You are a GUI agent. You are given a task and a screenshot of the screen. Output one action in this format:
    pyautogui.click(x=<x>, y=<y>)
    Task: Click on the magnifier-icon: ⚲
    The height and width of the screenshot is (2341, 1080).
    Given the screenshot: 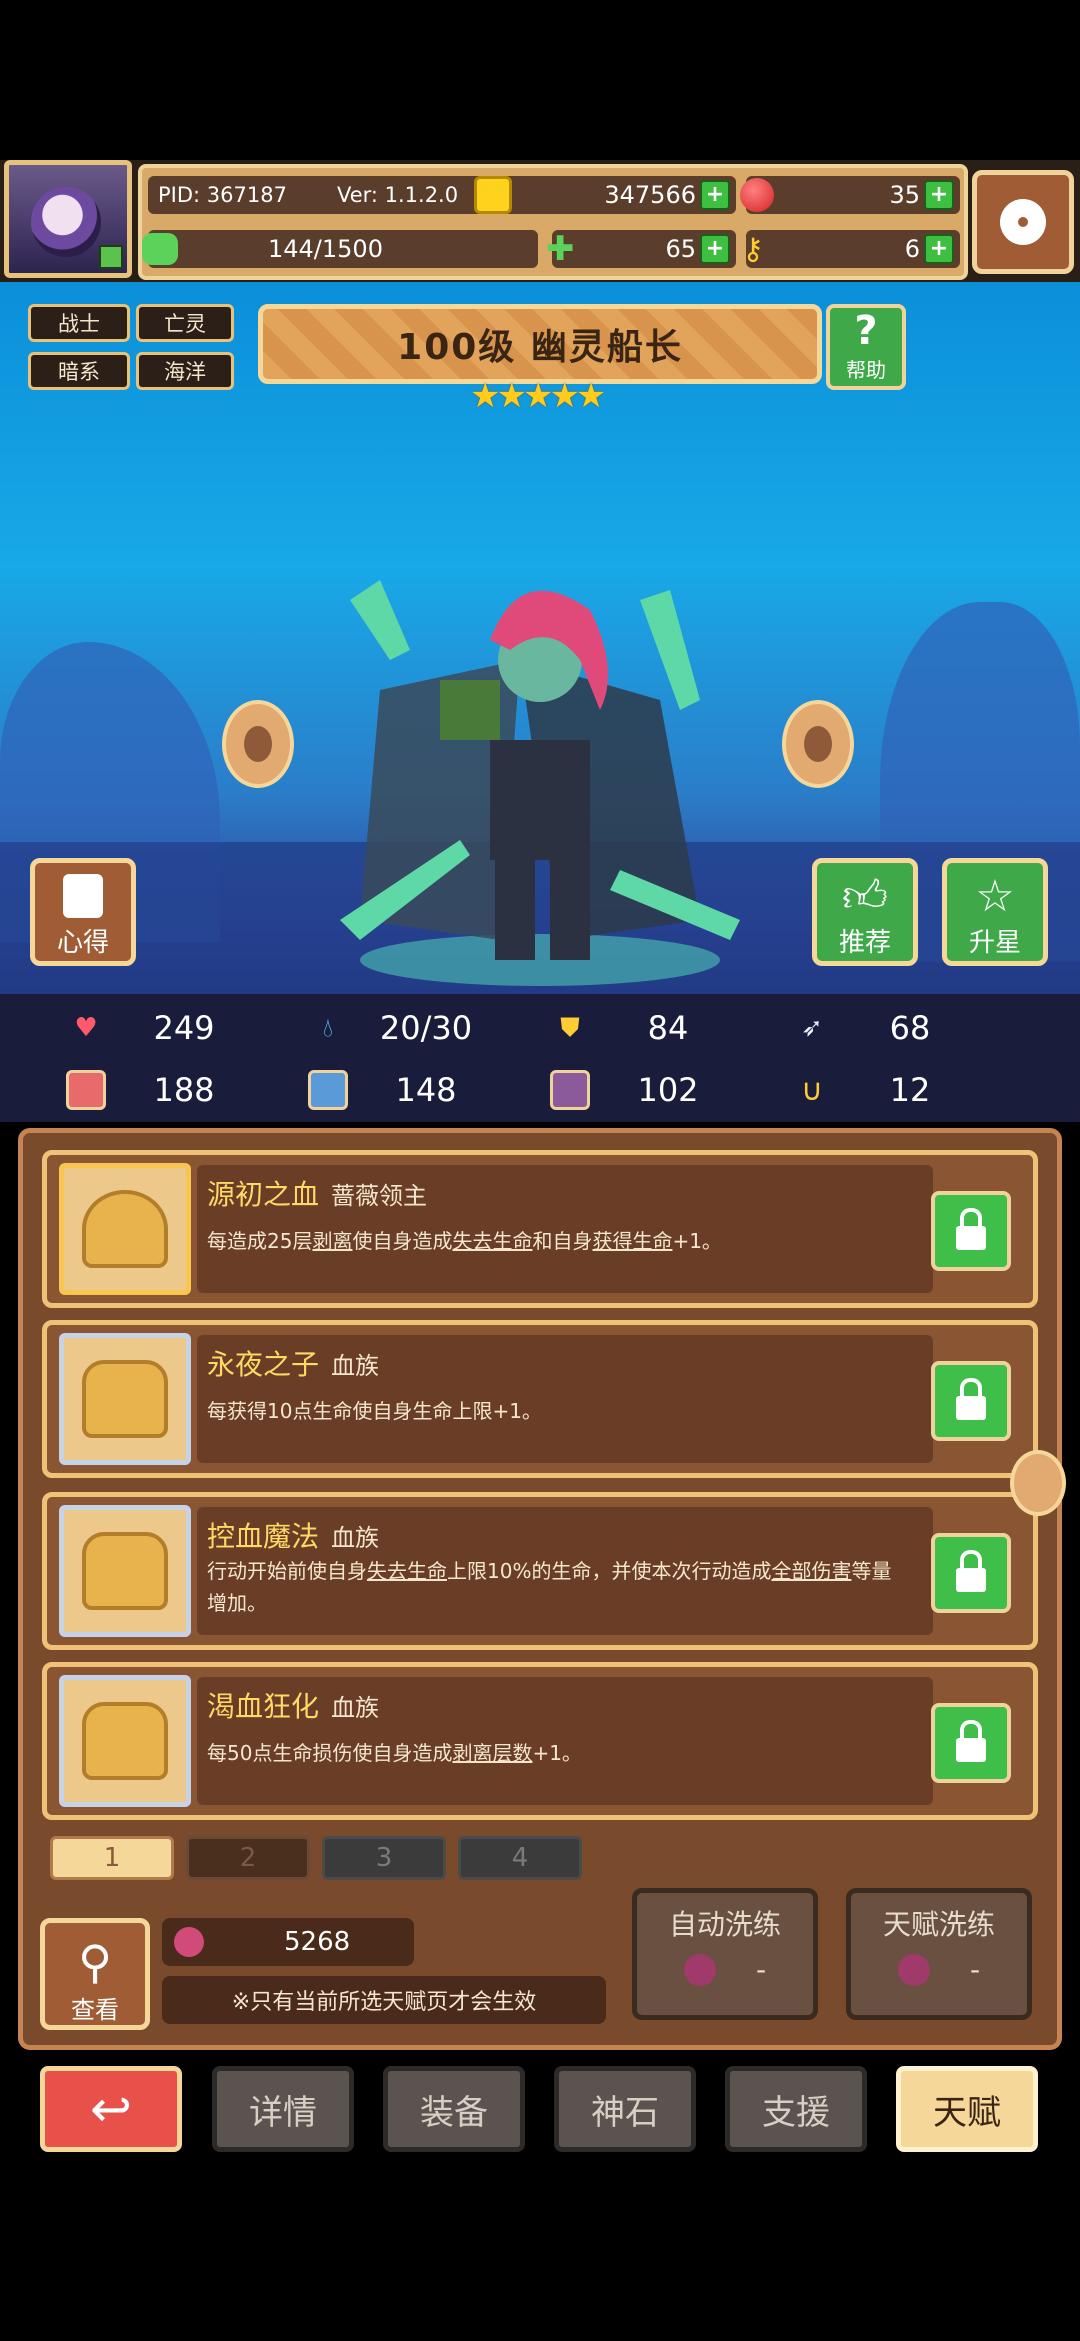 What is the action you would take?
    pyautogui.click(x=95, y=1962)
    